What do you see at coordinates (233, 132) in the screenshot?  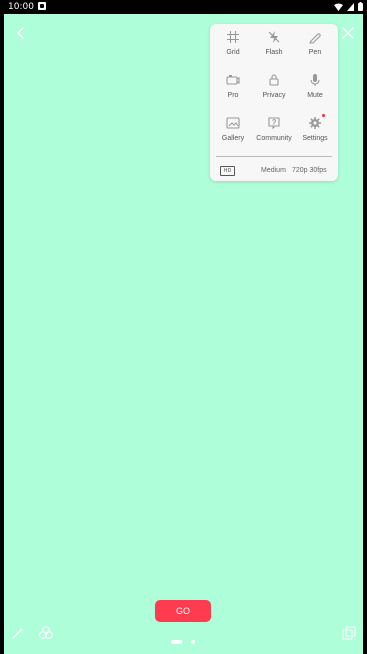 I see `menu-item-gallery: Gallery` at bounding box center [233, 132].